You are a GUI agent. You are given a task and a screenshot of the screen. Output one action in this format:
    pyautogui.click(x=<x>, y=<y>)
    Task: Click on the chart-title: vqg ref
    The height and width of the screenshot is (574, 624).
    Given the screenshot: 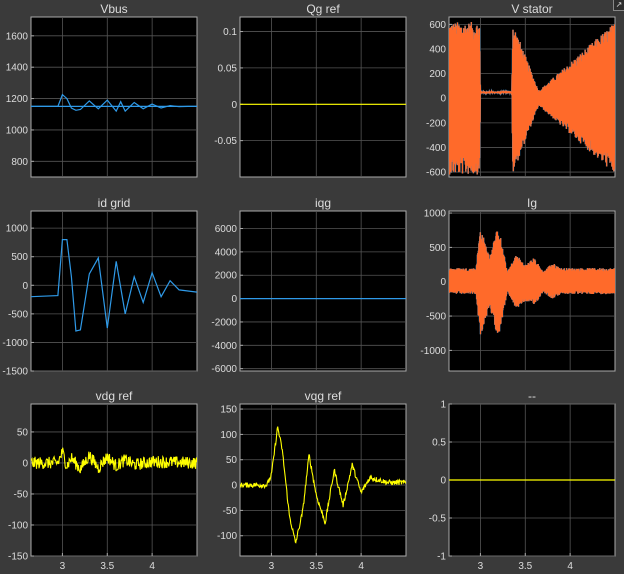 What is the action you would take?
    pyautogui.click(x=323, y=396)
    